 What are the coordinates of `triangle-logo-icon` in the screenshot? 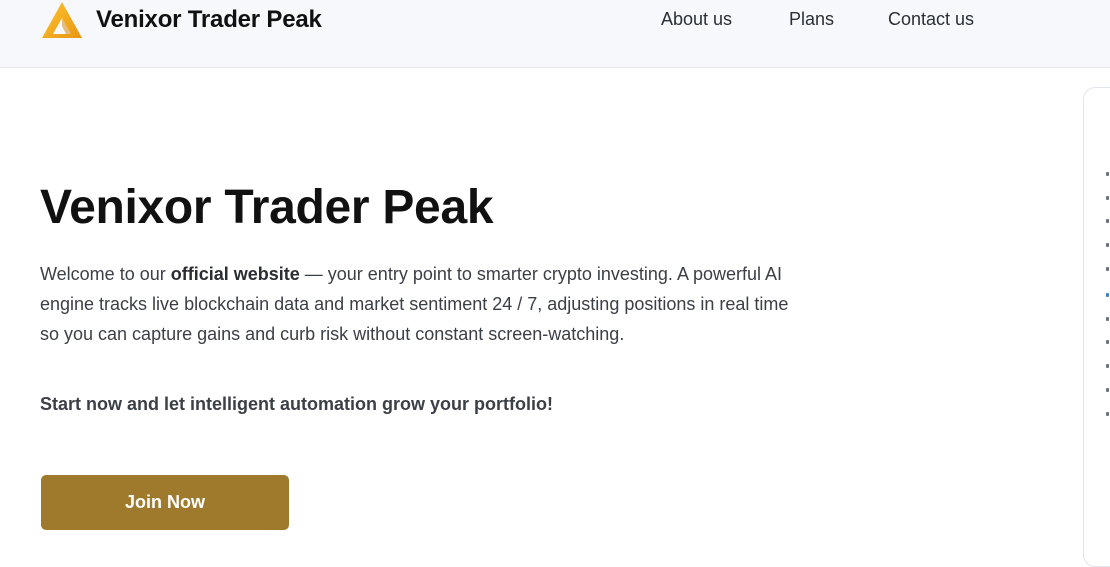 It's located at (62, 20).